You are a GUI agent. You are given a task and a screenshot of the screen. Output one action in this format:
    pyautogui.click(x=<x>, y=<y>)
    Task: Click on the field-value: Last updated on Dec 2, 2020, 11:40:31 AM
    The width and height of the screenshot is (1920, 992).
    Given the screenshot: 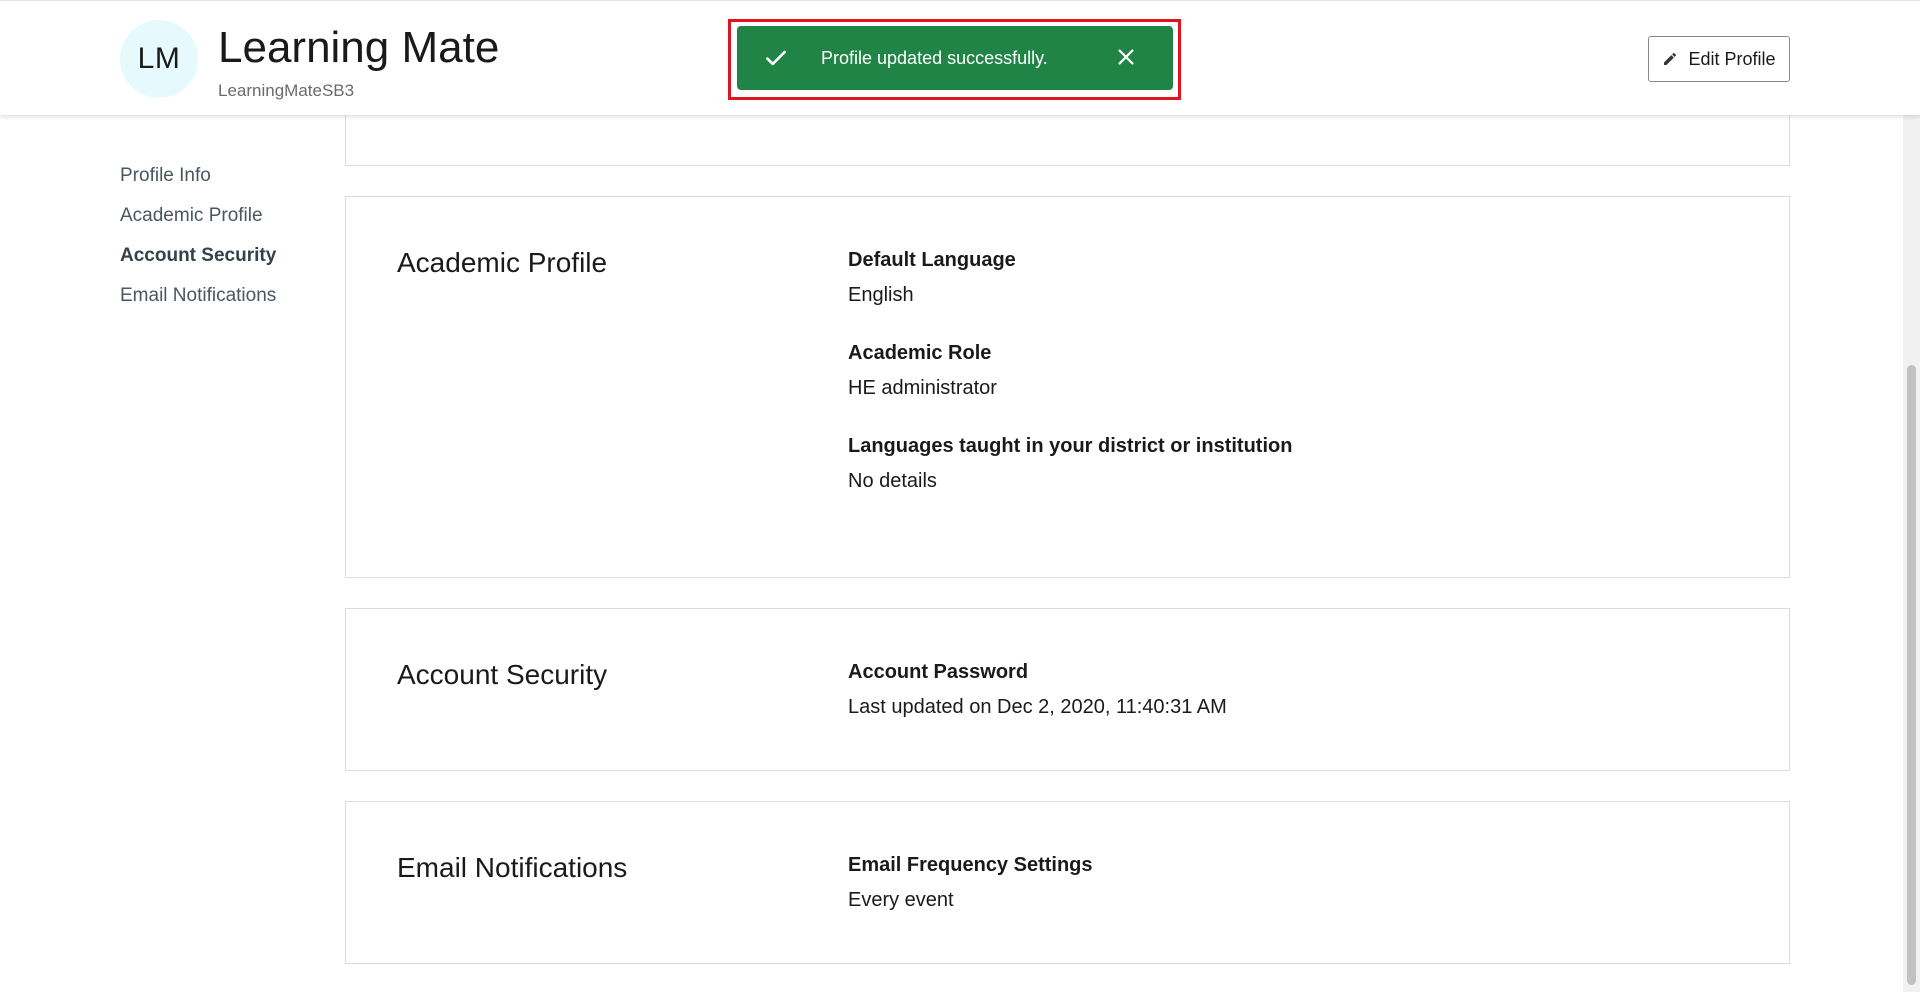 What is the action you would take?
    pyautogui.click(x=1037, y=707)
    